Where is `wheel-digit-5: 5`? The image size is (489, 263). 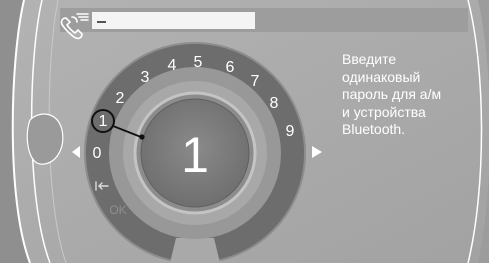
wheel-digit-5: 5 is located at coordinates (198, 62).